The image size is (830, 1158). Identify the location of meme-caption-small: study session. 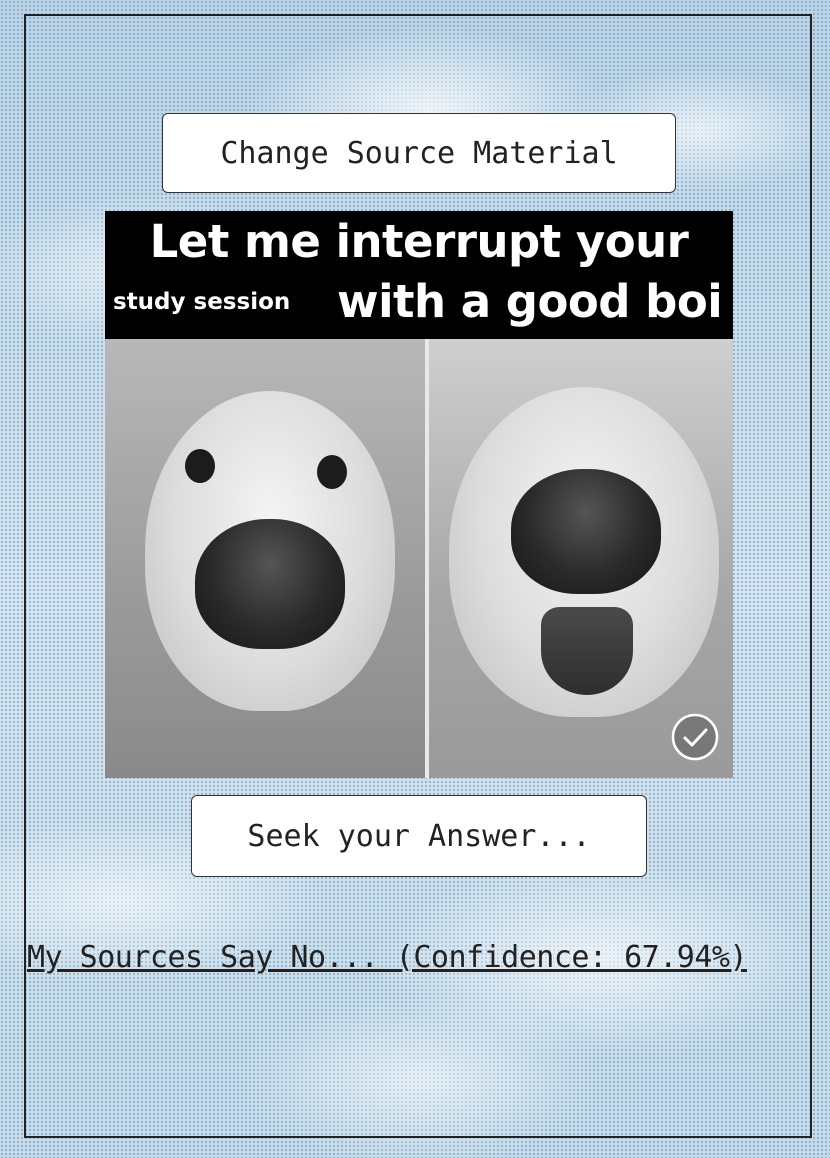
(202, 302).